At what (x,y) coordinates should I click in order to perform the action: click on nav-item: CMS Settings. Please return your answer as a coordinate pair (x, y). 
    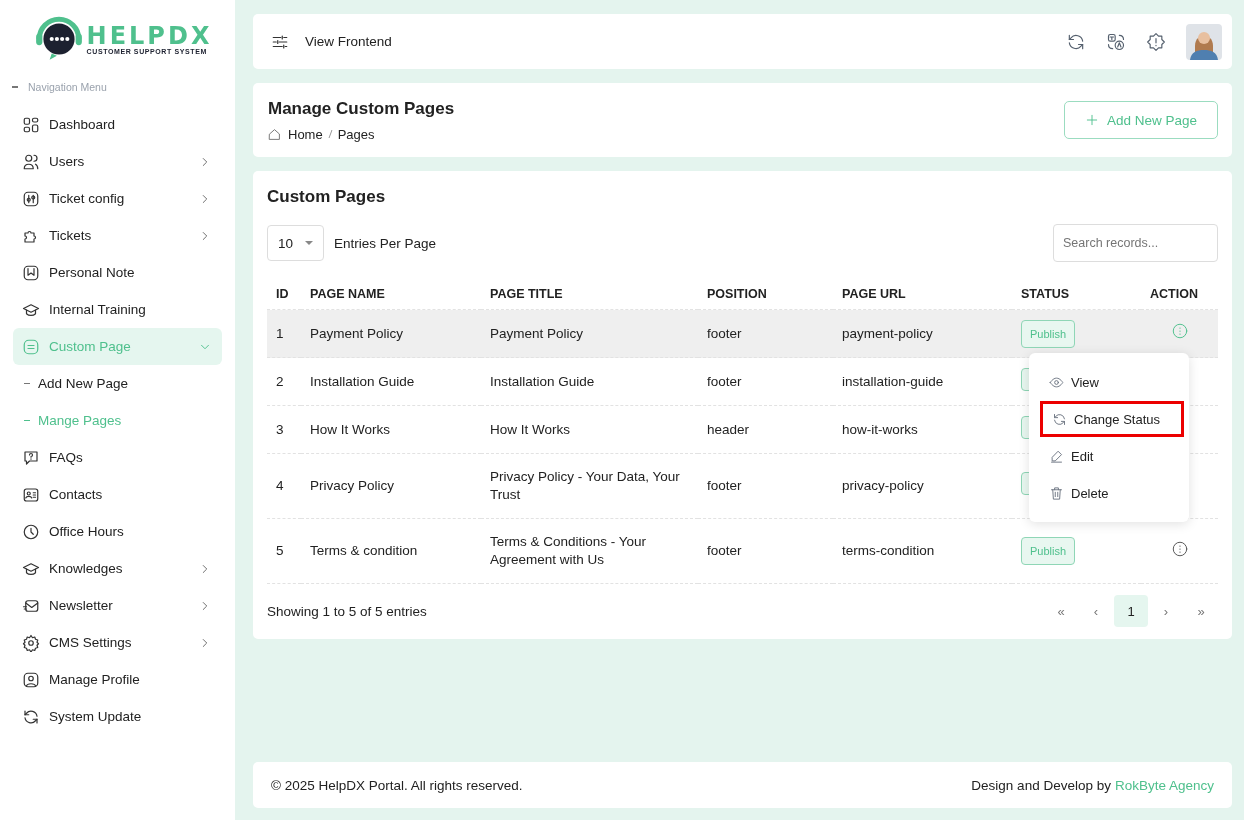
    Looking at the image, I should click on (117, 642).